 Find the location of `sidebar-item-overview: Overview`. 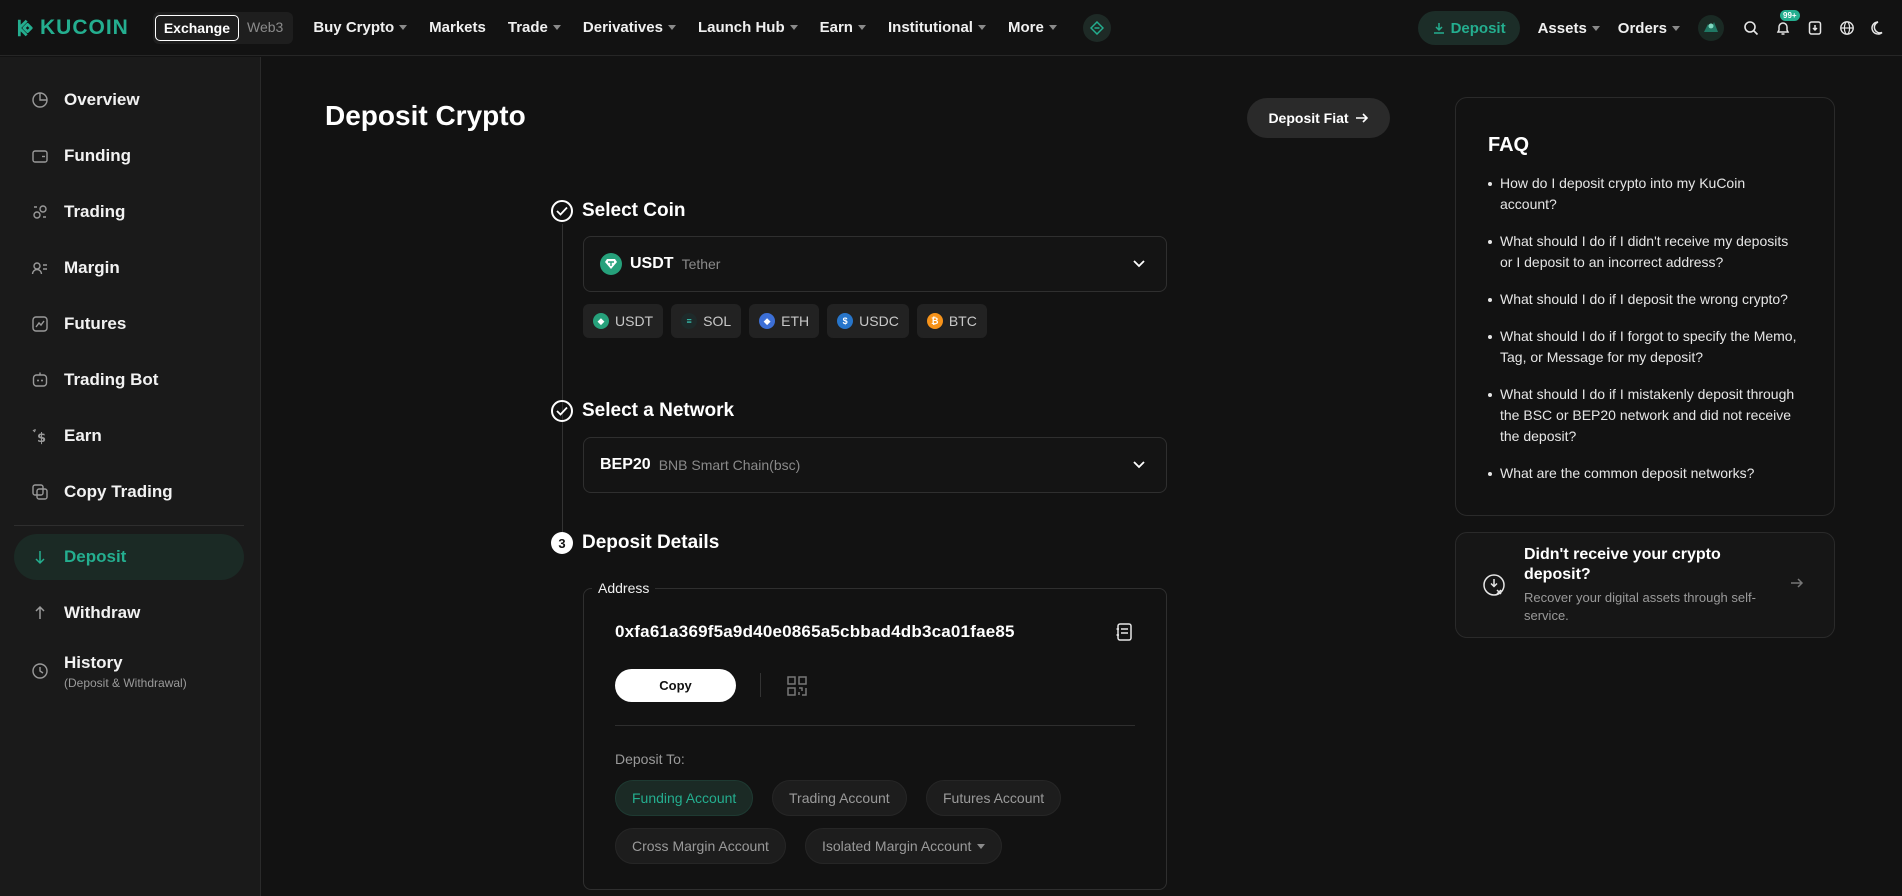

sidebar-item-overview: Overview is located at coordinates (129, 100).